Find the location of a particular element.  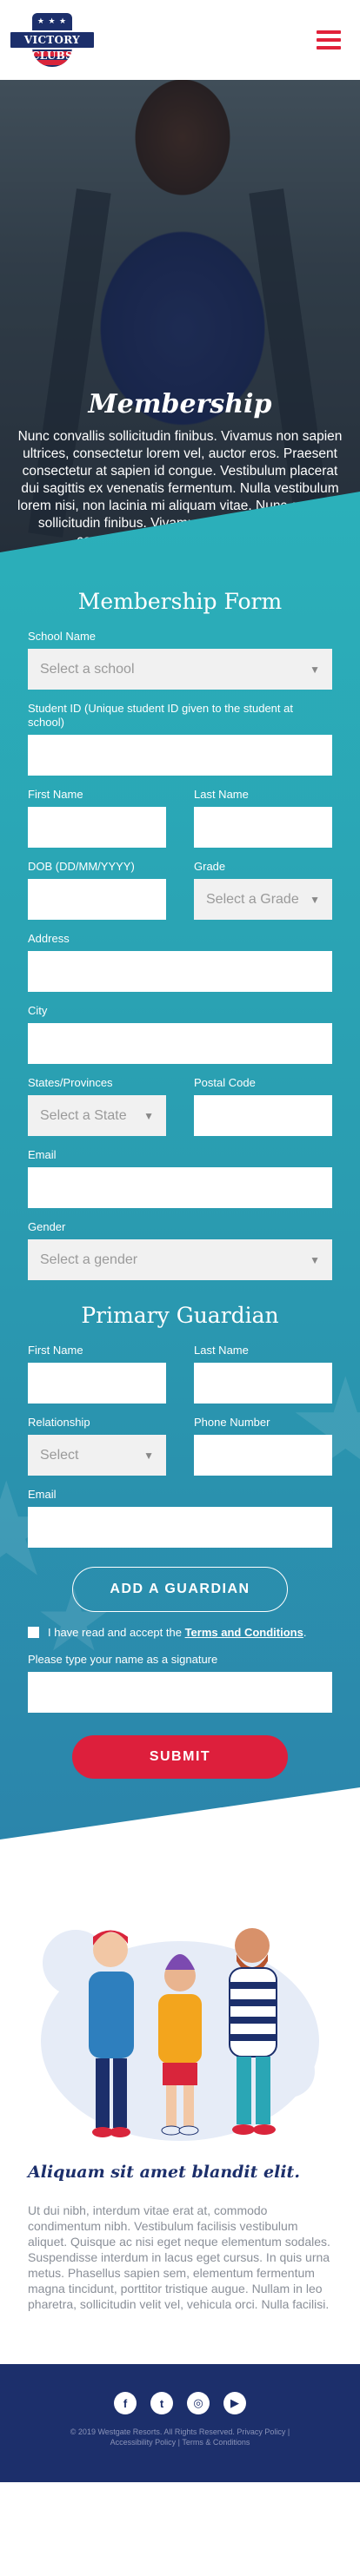

hamburger-menu-icon is located at coordinates (329, 40).